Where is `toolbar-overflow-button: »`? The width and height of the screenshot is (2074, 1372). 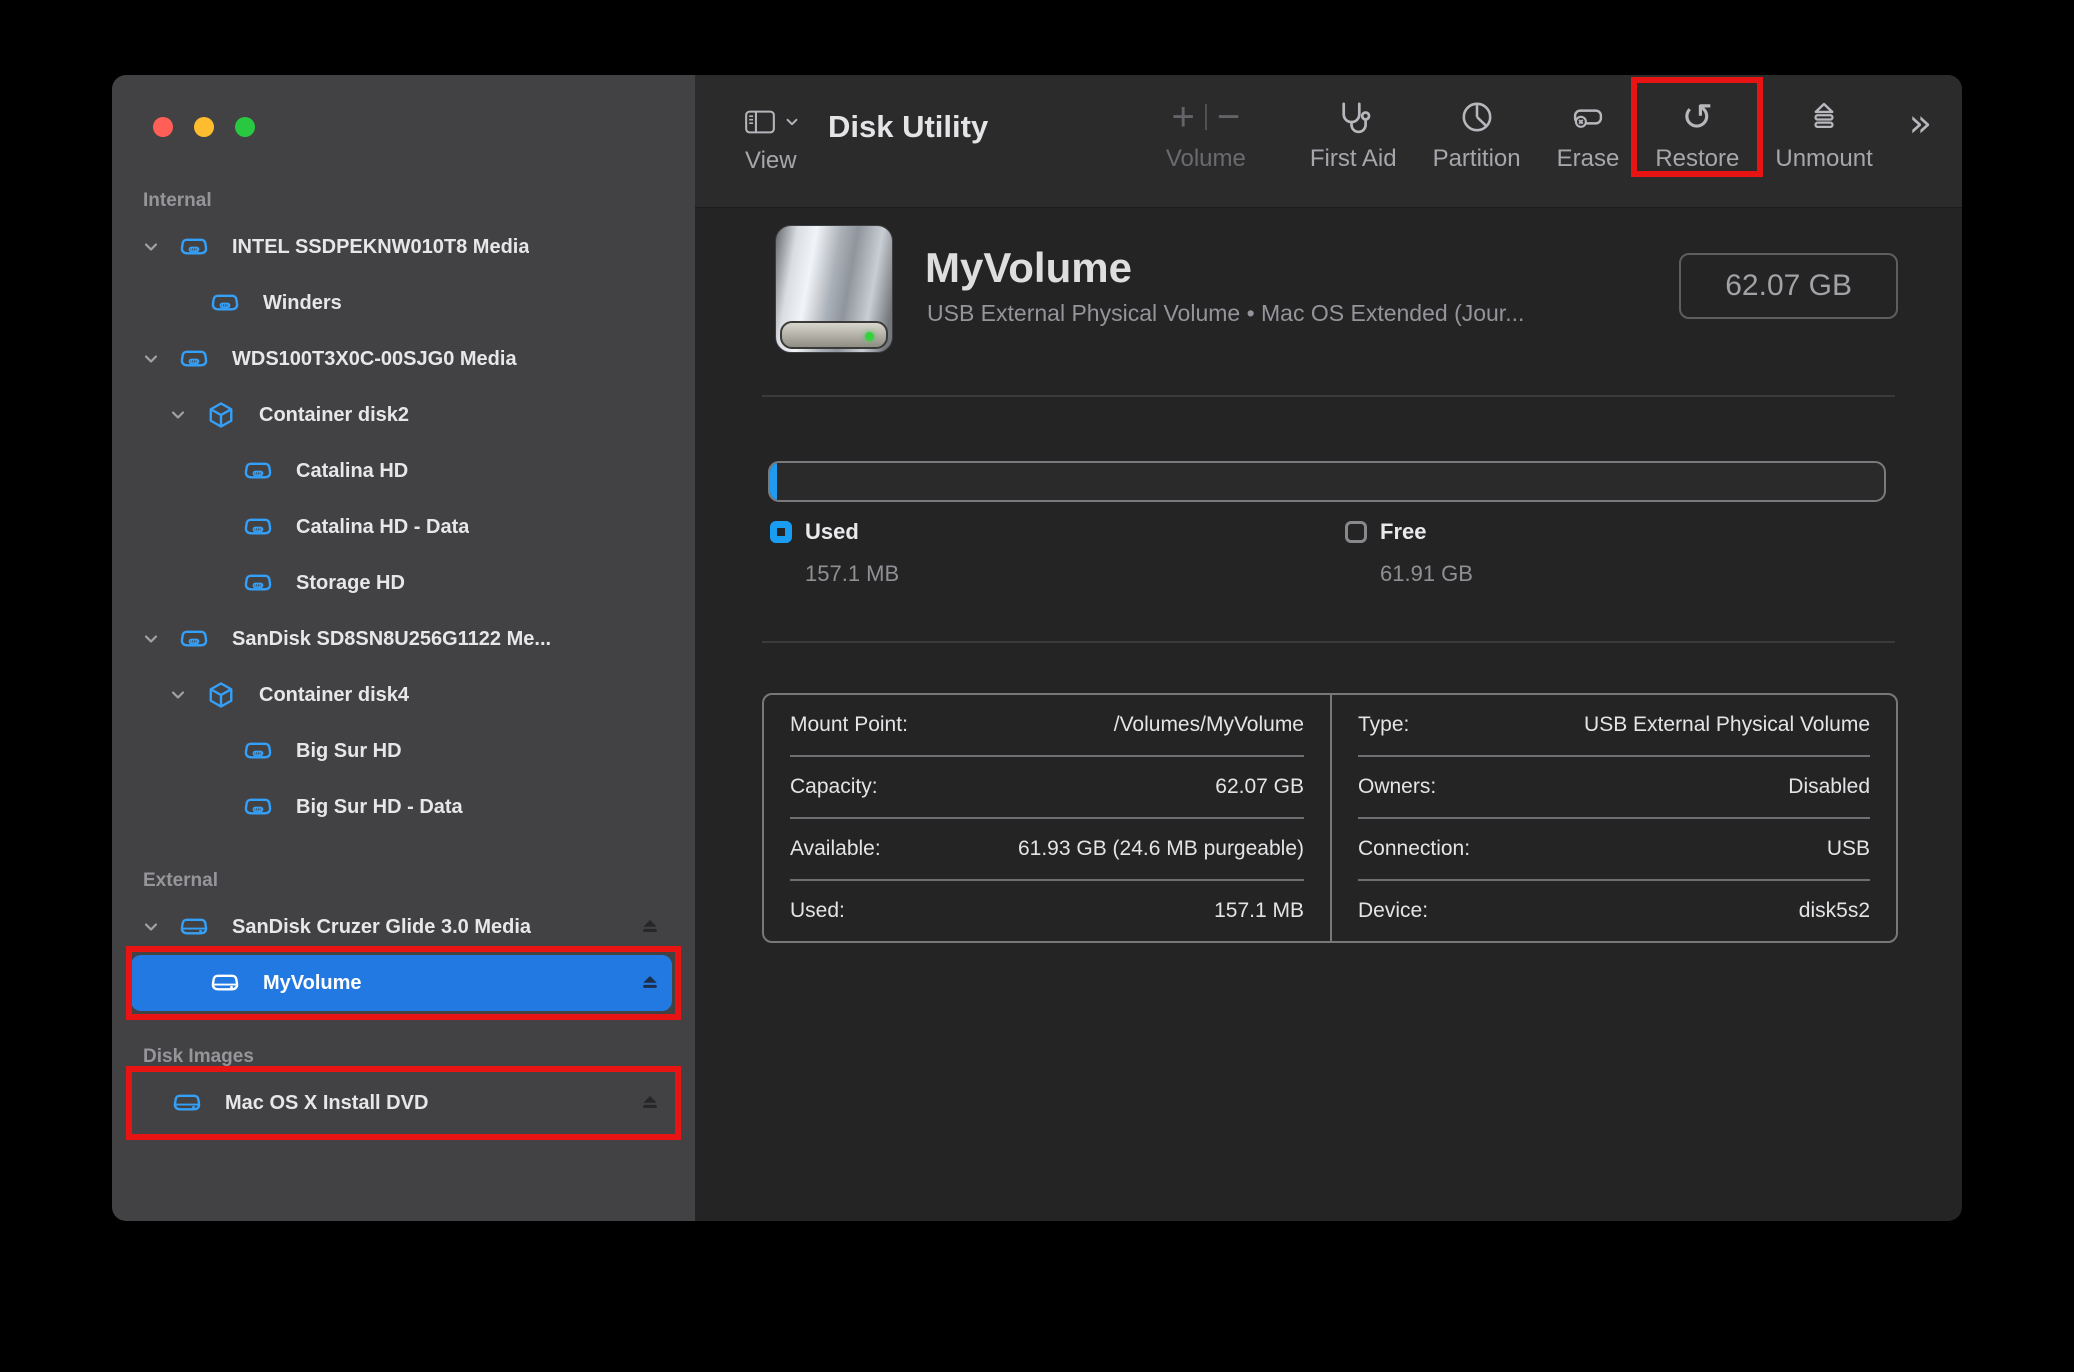
toolbar-overflow-button: » is located at coordinates (1920, 123).